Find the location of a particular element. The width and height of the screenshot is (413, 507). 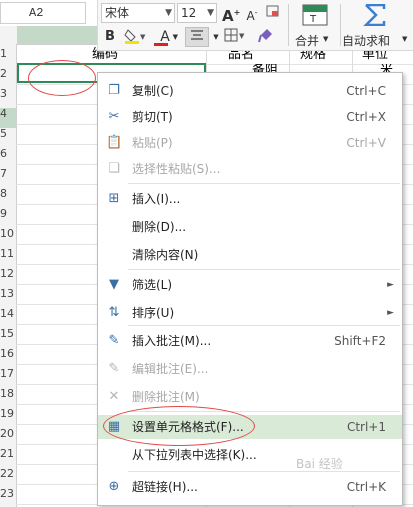

sort-icon: ⇅ is located at coordinates (114, 312).